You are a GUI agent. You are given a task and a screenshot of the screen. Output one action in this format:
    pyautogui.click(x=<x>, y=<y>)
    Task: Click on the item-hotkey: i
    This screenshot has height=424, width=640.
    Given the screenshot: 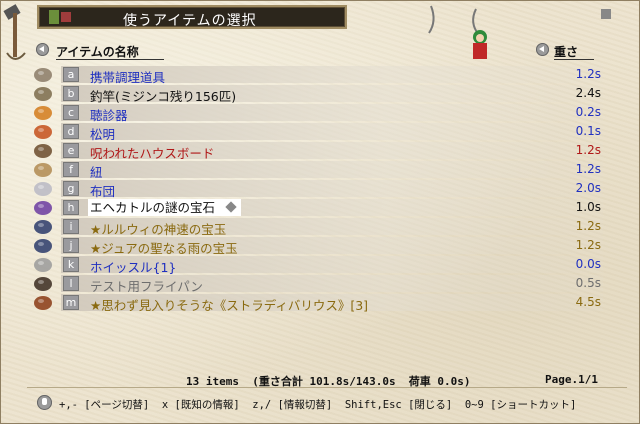 What is the action you would take?
    pyautogui.click(x=71, y=226)
    